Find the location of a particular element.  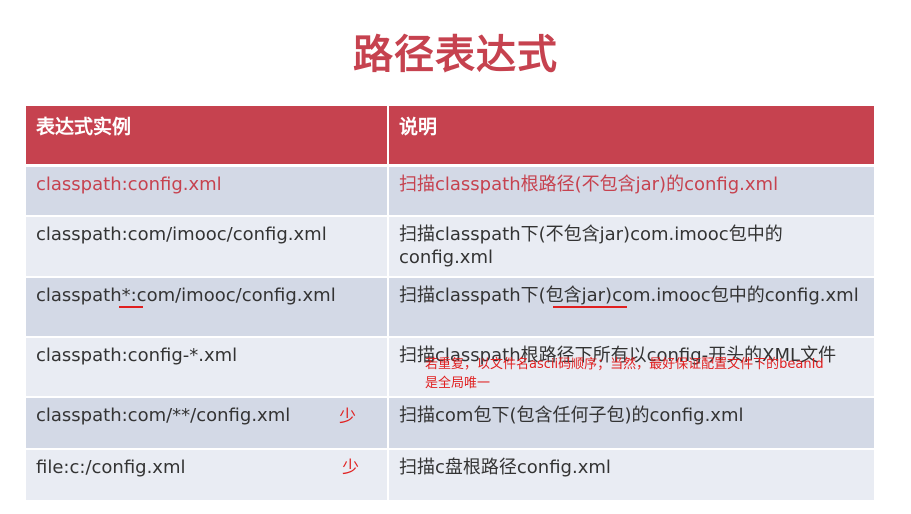

table-row: file:c:/config.xml 扫描c盘根路径config.xml is located at coordinates (450, 475).